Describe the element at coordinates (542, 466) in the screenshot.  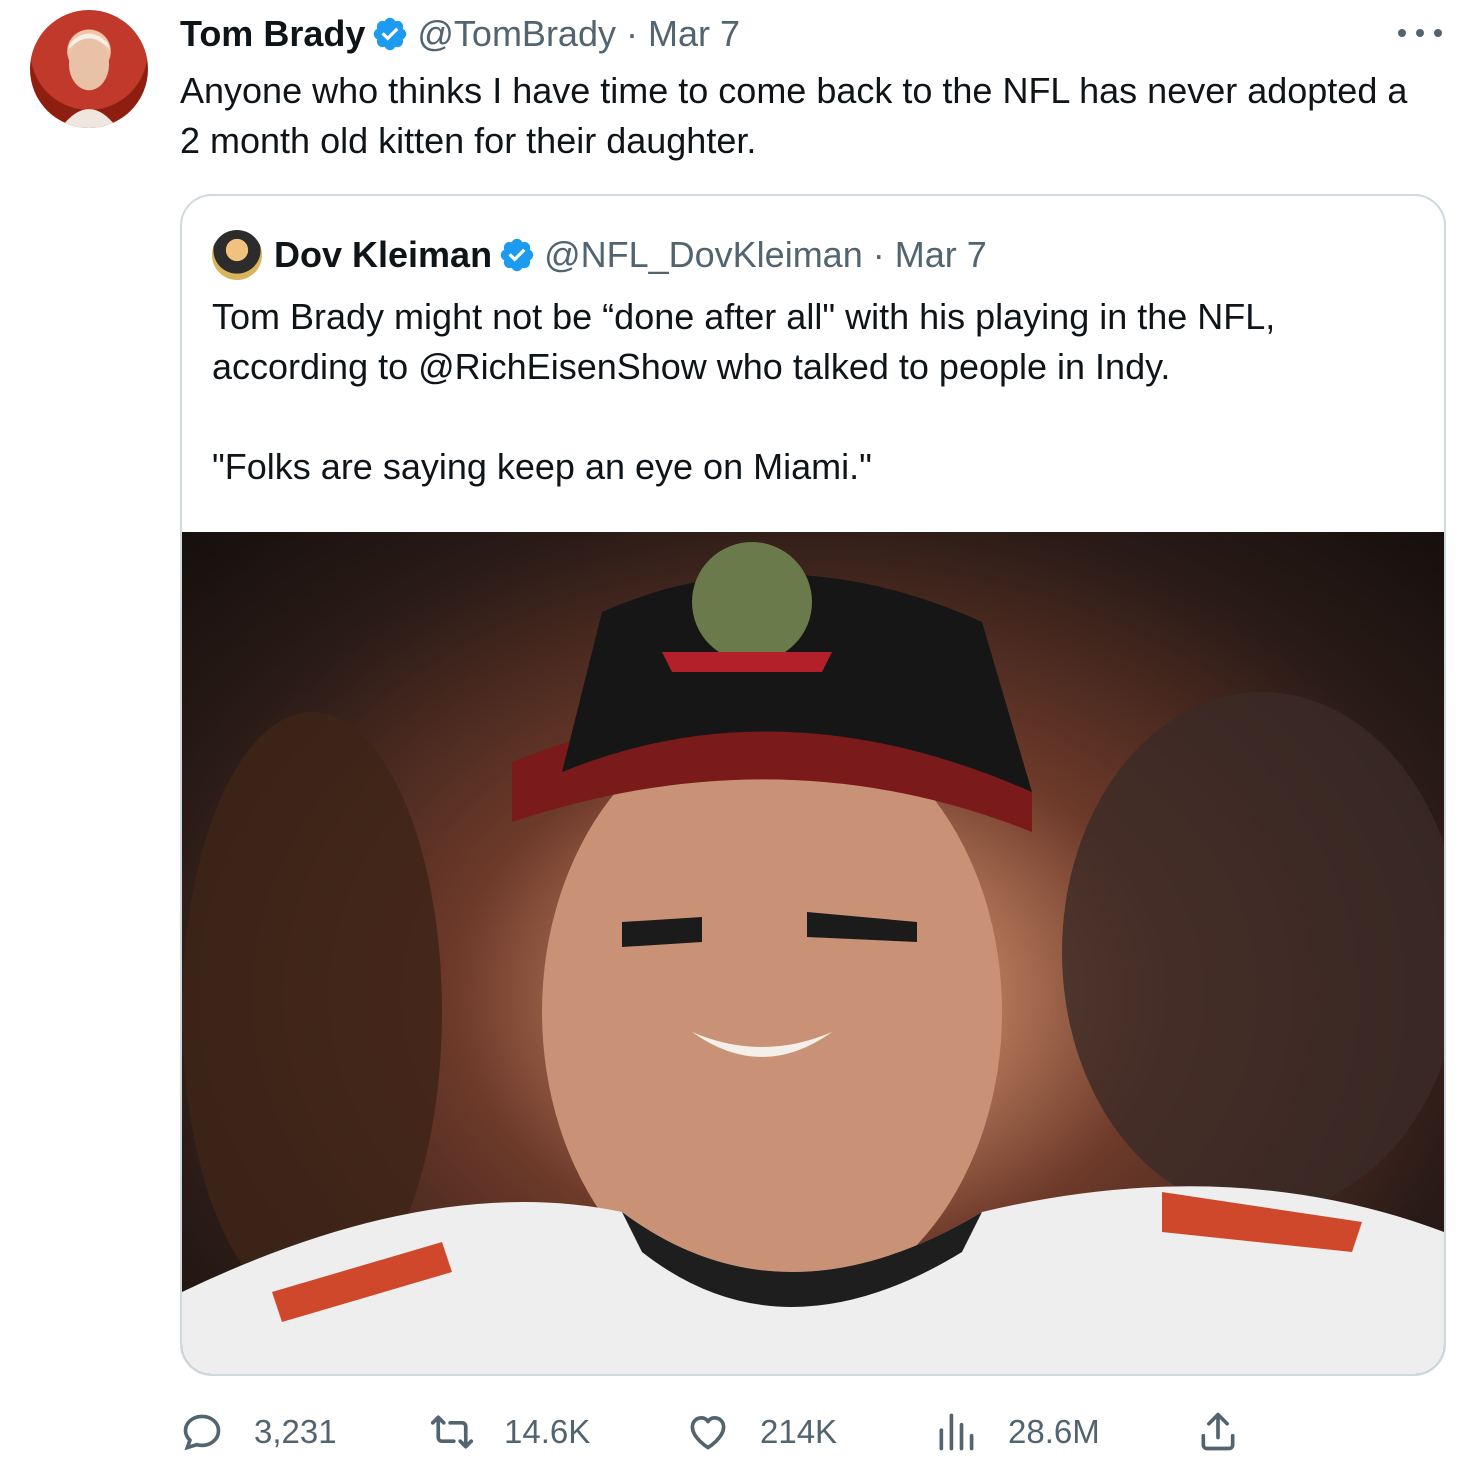
I see `quoted-text-paragraph: "Folks are saying keep an eye on Miami."` at that location.